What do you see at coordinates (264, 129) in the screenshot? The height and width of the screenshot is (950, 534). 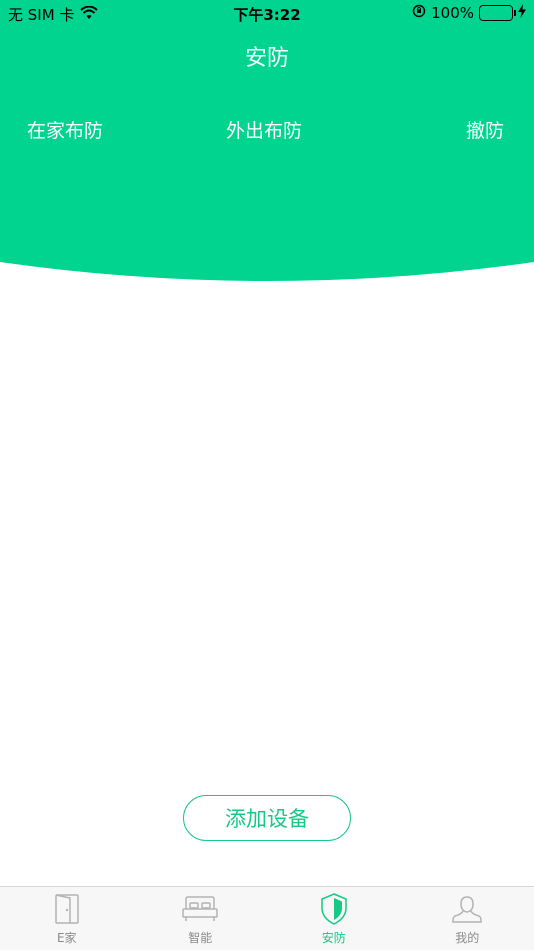 I see `arm-away-button: 外出布防` at bounding box center [264, 129].